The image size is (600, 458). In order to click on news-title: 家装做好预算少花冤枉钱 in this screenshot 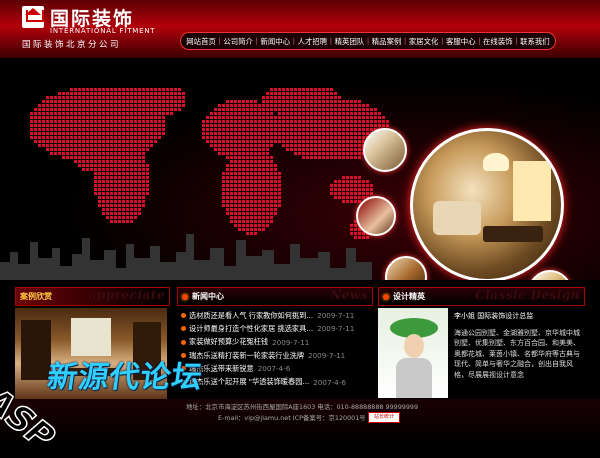, I will do `click(228, 342)`.